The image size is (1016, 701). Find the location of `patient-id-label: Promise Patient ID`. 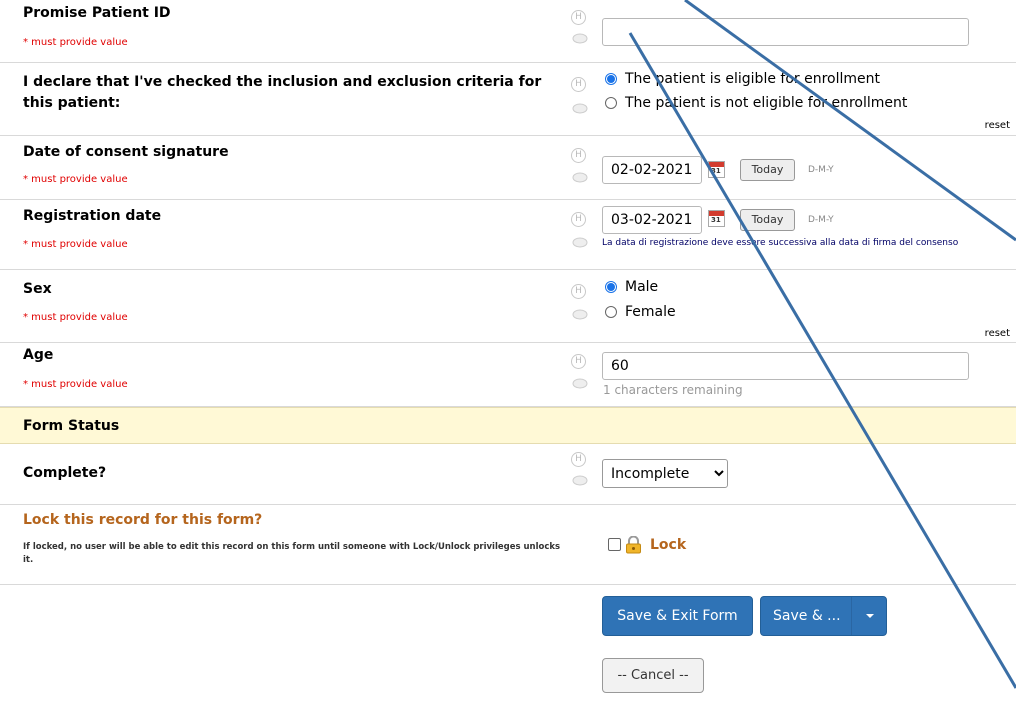

patient-id-label: Promise Patient ID is located at coordinates (97, 13).